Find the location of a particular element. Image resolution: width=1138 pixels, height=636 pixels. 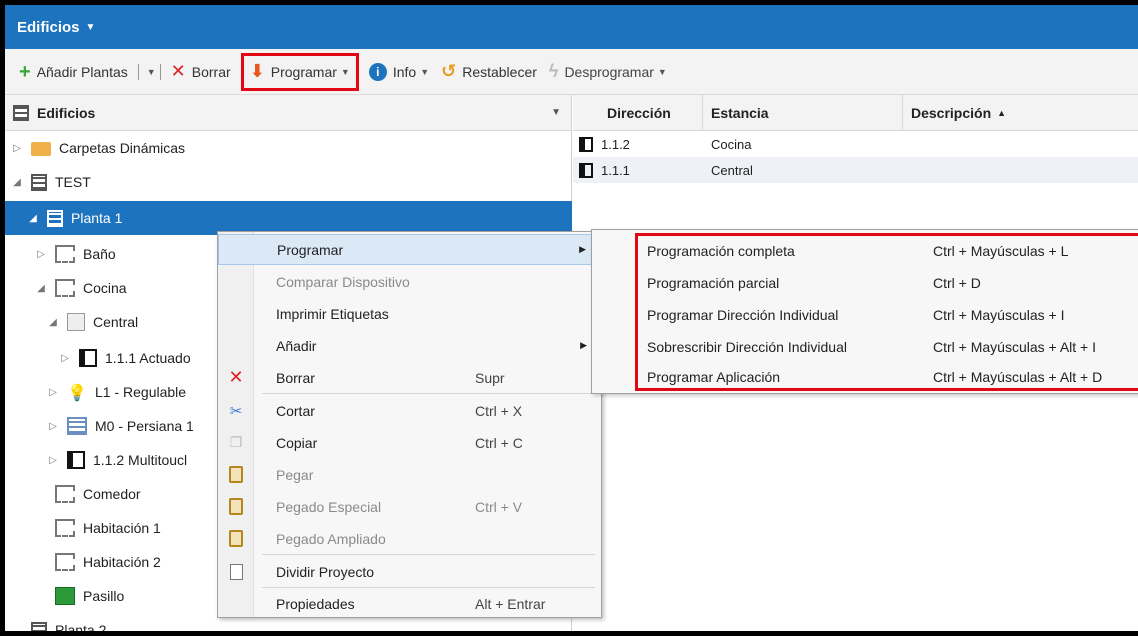

menu-item-shortcut: Alt + Entrar is located at coordinates (510, 603).